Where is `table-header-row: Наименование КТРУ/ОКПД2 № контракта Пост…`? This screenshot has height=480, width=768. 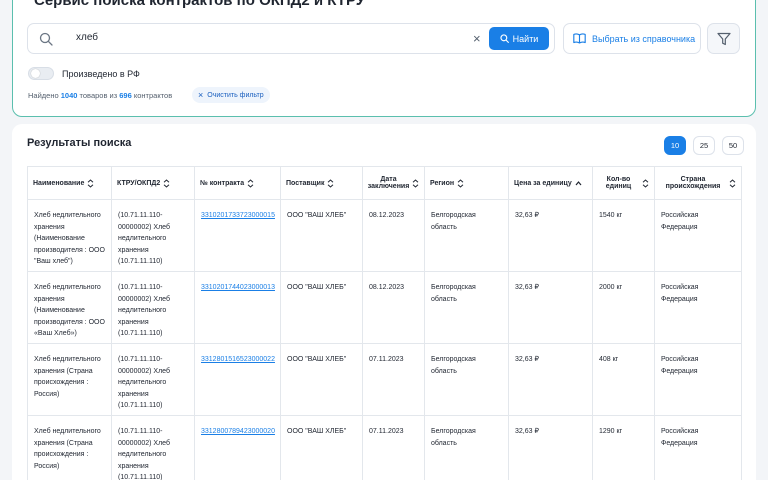 table-header-row: Наименование КТРУ/ОКПД2 № контракта Пост… is located at coordinates (384, 183).